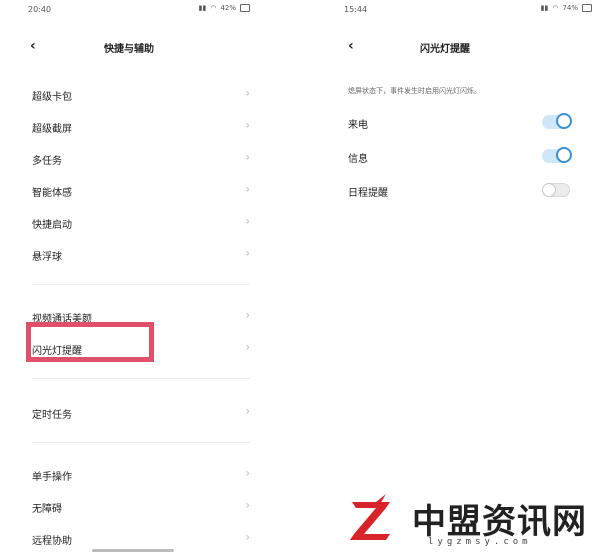 The height and width of the screenshot is (555, 600). I want to click on header: ‹ 闪光灯提醒, so click(465, 48).